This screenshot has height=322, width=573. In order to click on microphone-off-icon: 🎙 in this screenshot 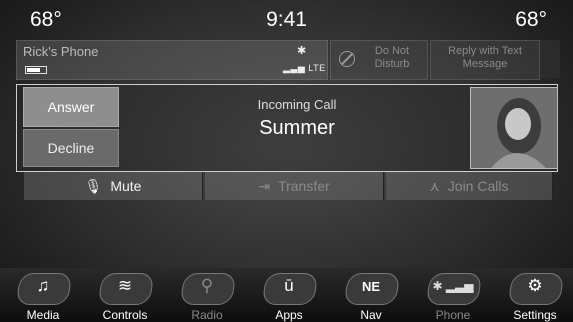, I will do `click(93, 185)`.